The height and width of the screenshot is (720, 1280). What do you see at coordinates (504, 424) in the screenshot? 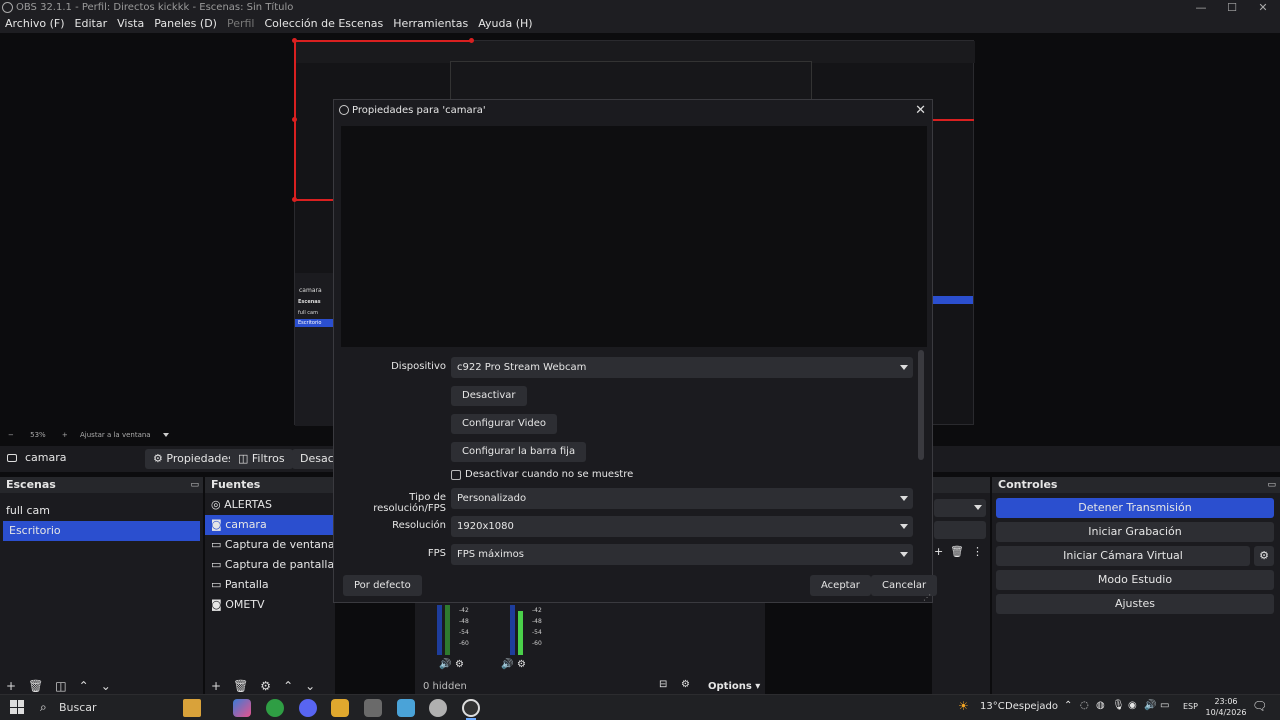
I see `configure-video-button: Configurar Video` at bounding box center [504, 424].